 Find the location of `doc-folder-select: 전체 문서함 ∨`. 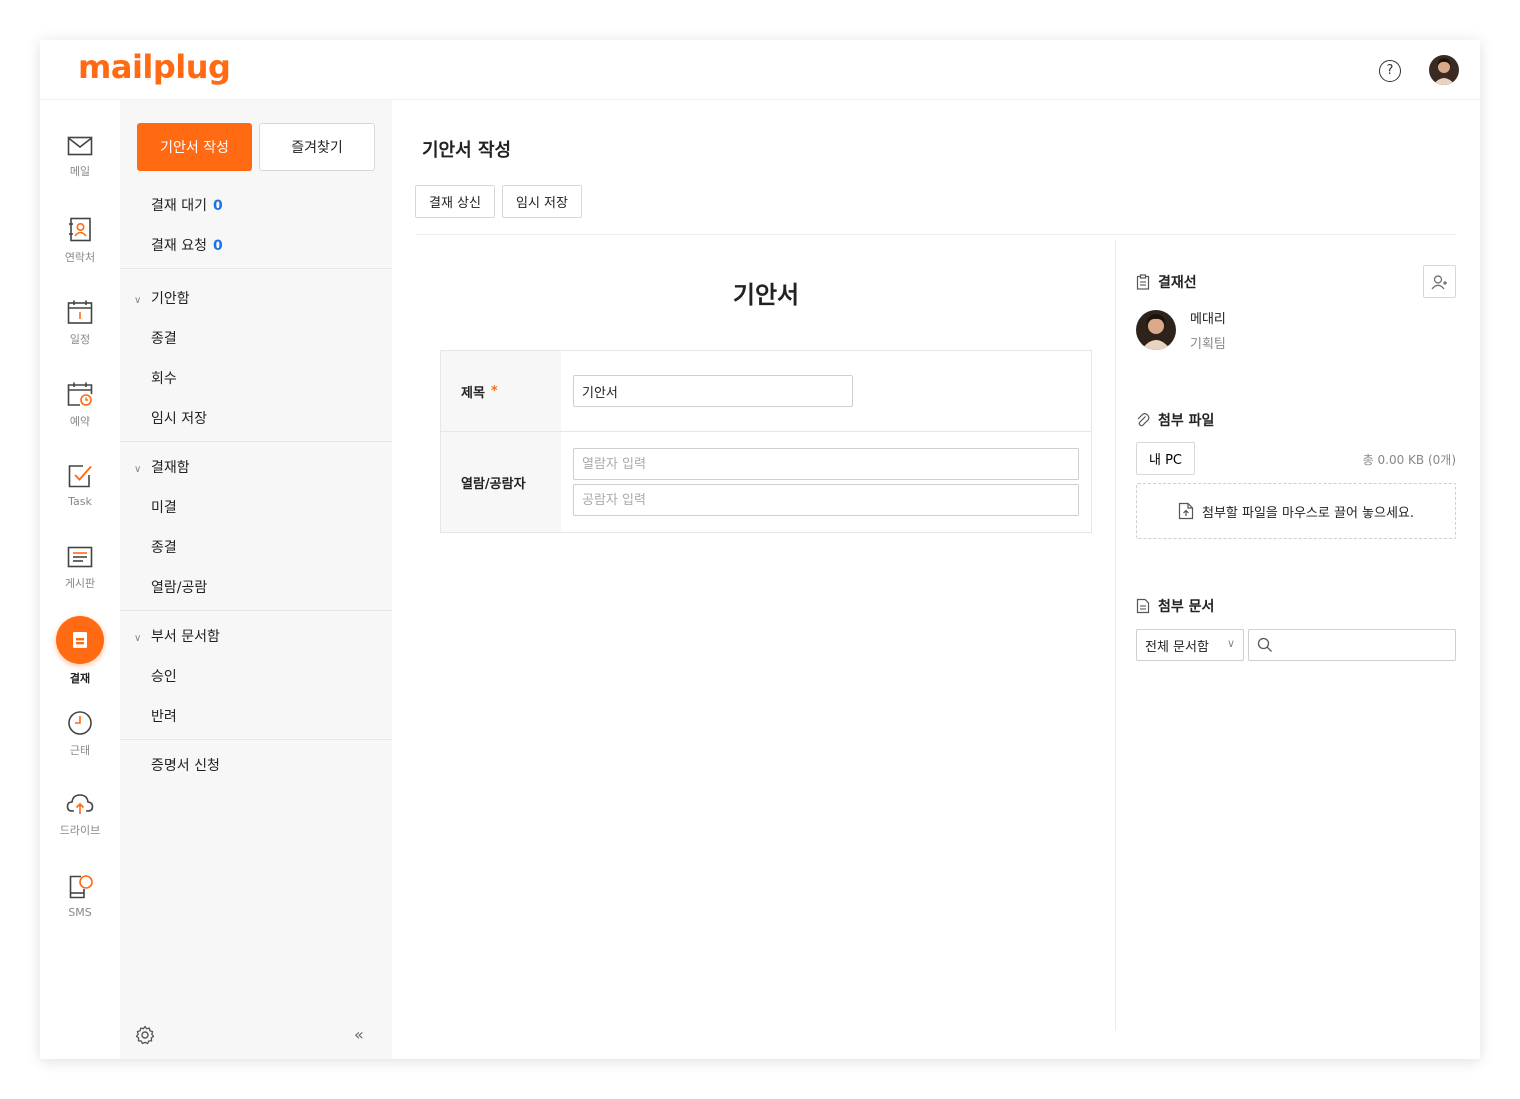

doc-folder-select: 전체 문서함 ∨ is located at coordinates (1190, 645).